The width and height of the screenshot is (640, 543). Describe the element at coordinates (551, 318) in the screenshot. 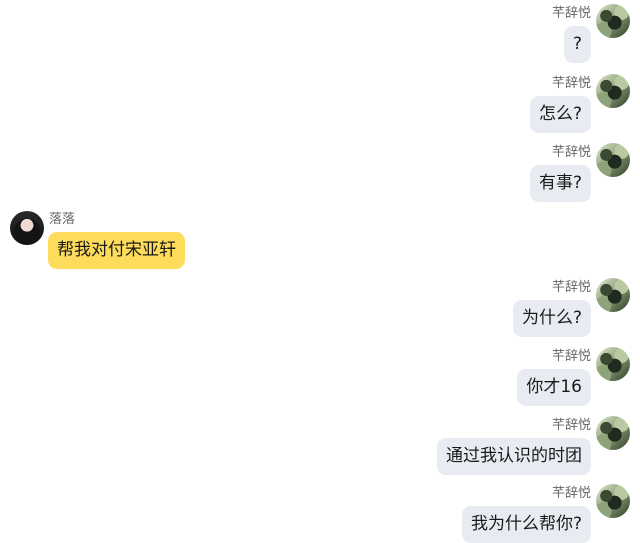

I see `message-bubble: 为什么?` at that location.